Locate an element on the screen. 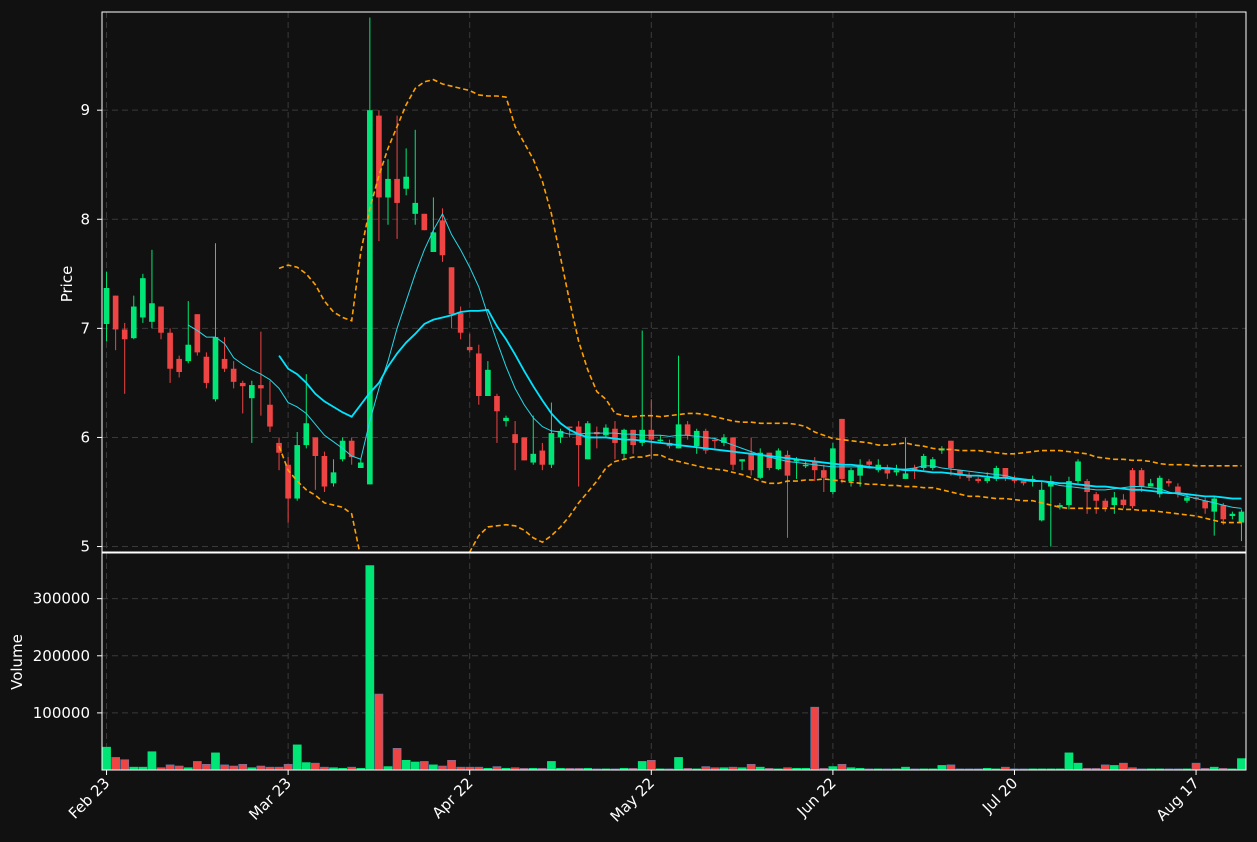  volume-axis-label: Volume is located at coordinates (17, 662).